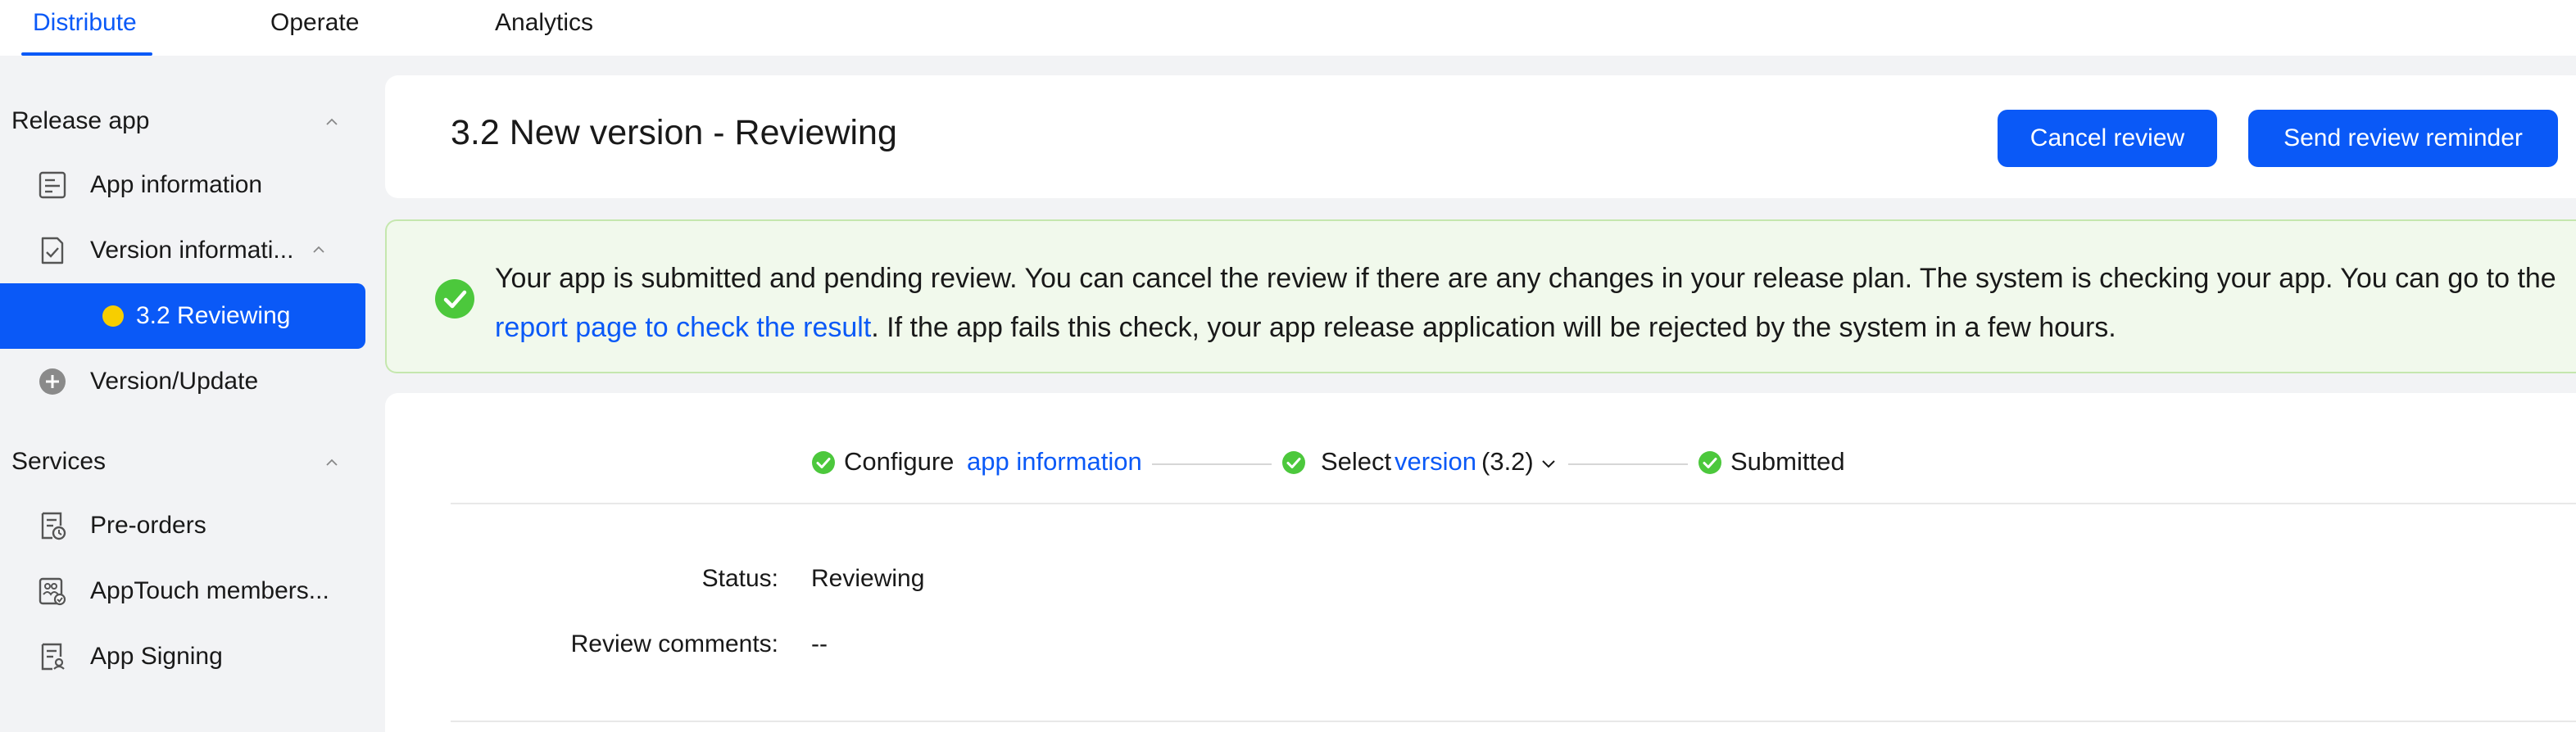  Describe the element at coordinates (175, 121) in the screenshot. I see `section-release-app: Release app` at that location.